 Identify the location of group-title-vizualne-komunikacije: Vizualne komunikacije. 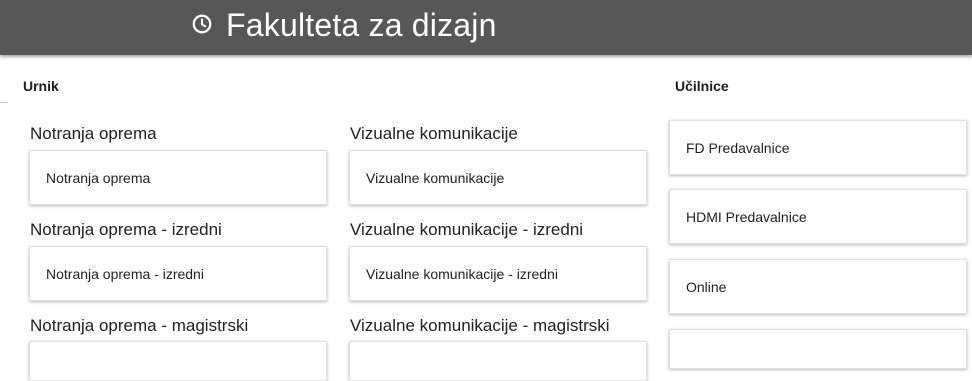
(434, 133).